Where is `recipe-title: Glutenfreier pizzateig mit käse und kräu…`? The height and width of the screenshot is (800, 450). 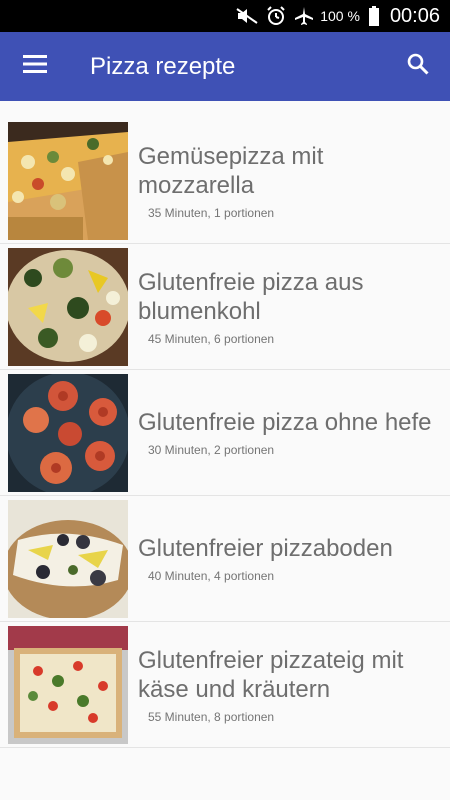 recipe-title: Glutenfreier pizzateig mit käse und kräu… is located at coordinates (271, 674).